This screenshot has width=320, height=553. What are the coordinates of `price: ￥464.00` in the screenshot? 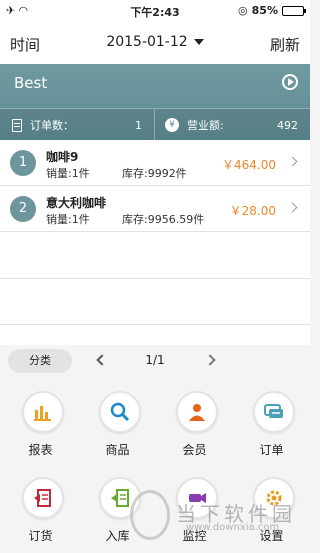 It's located at (249, 165).